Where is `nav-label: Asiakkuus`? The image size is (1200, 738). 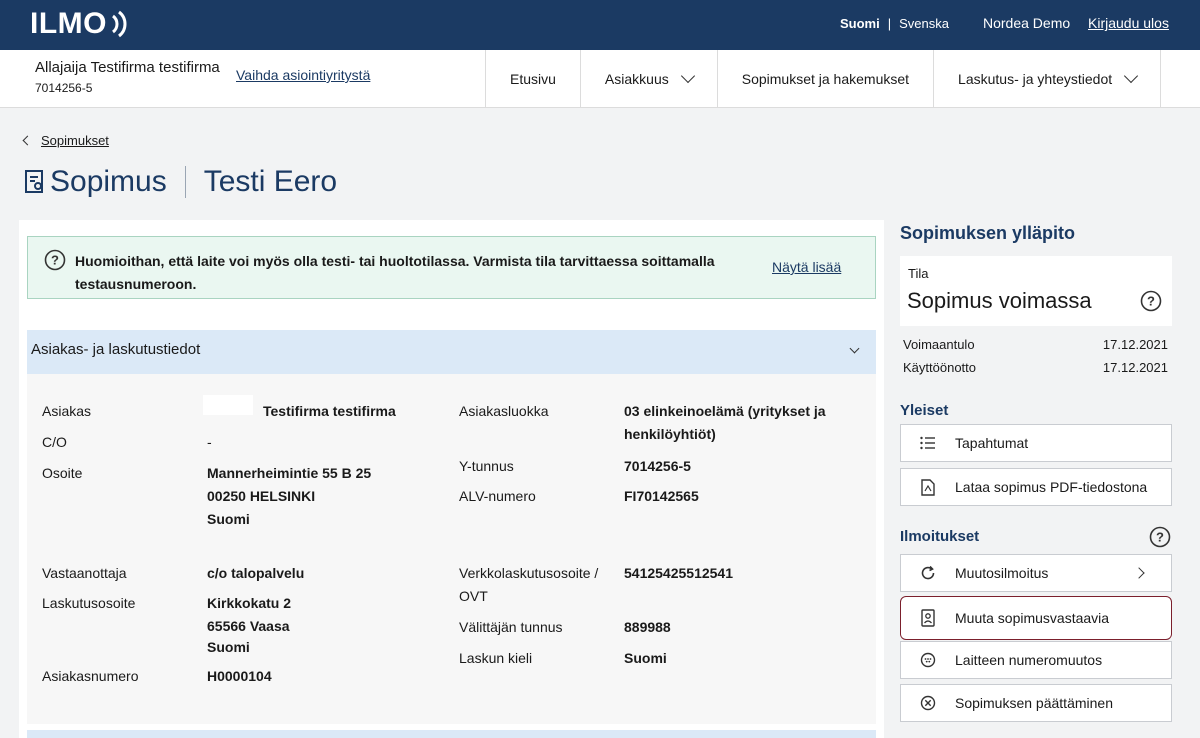 nav-label: Asiakkuus is located at coordinates (636, 78).